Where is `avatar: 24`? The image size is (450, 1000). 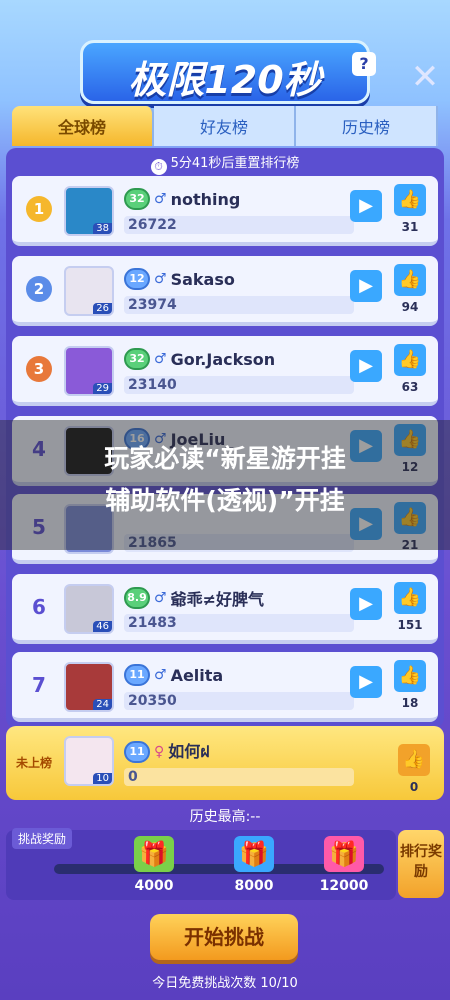
avatar: 24 is located at coordinates (89, 687).